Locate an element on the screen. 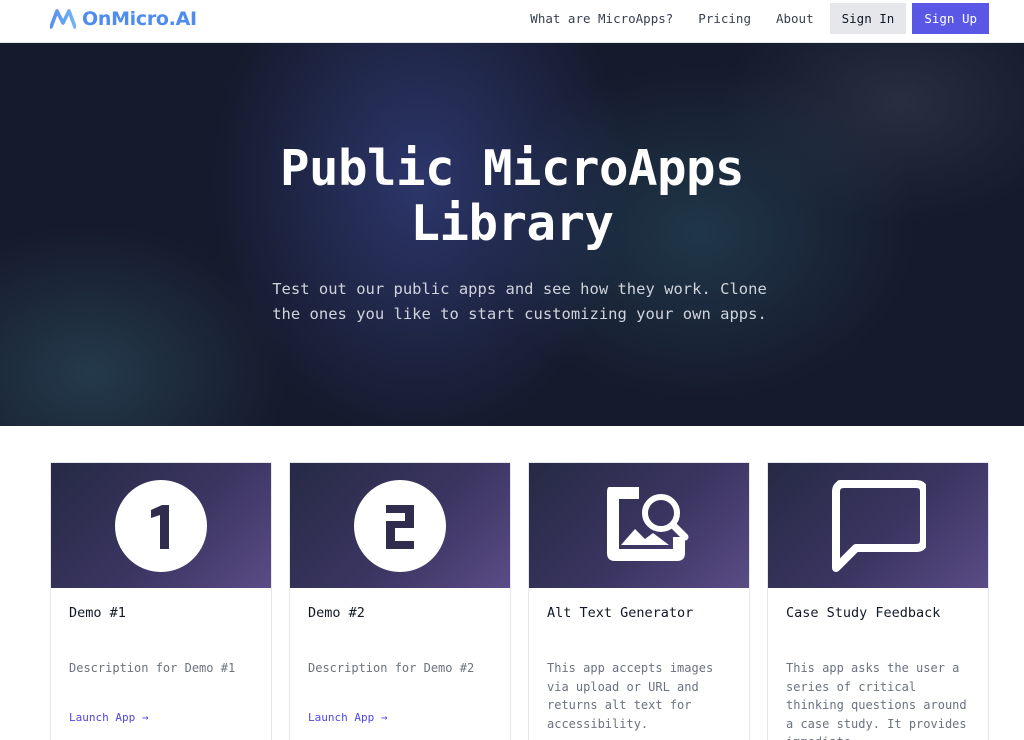 The width and height of the screenshot is (1024, 740). nav-link-pricing: Pricing is located at coordinates (724, 18).